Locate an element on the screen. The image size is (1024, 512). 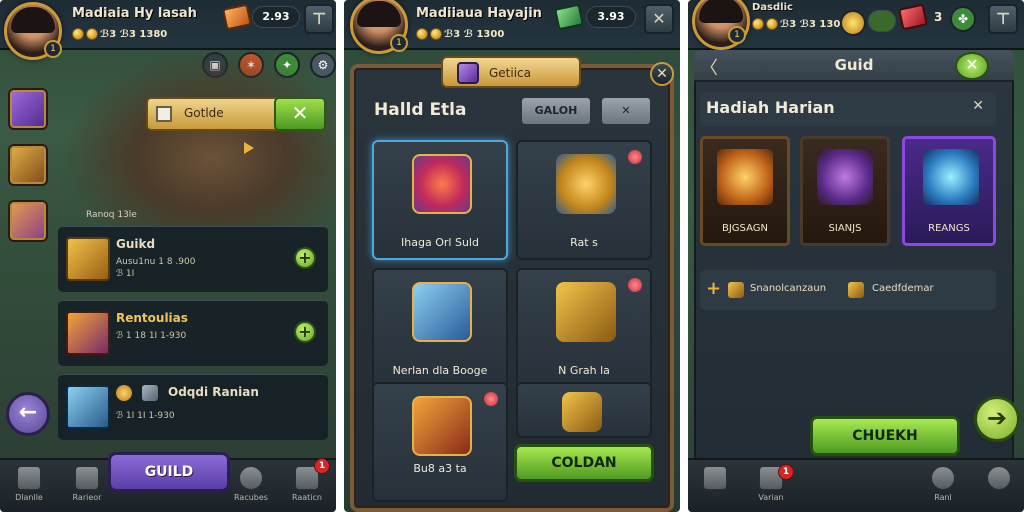
player-stats: ℬ3 ℬ3 1380 is located at coordinates (119, 34).